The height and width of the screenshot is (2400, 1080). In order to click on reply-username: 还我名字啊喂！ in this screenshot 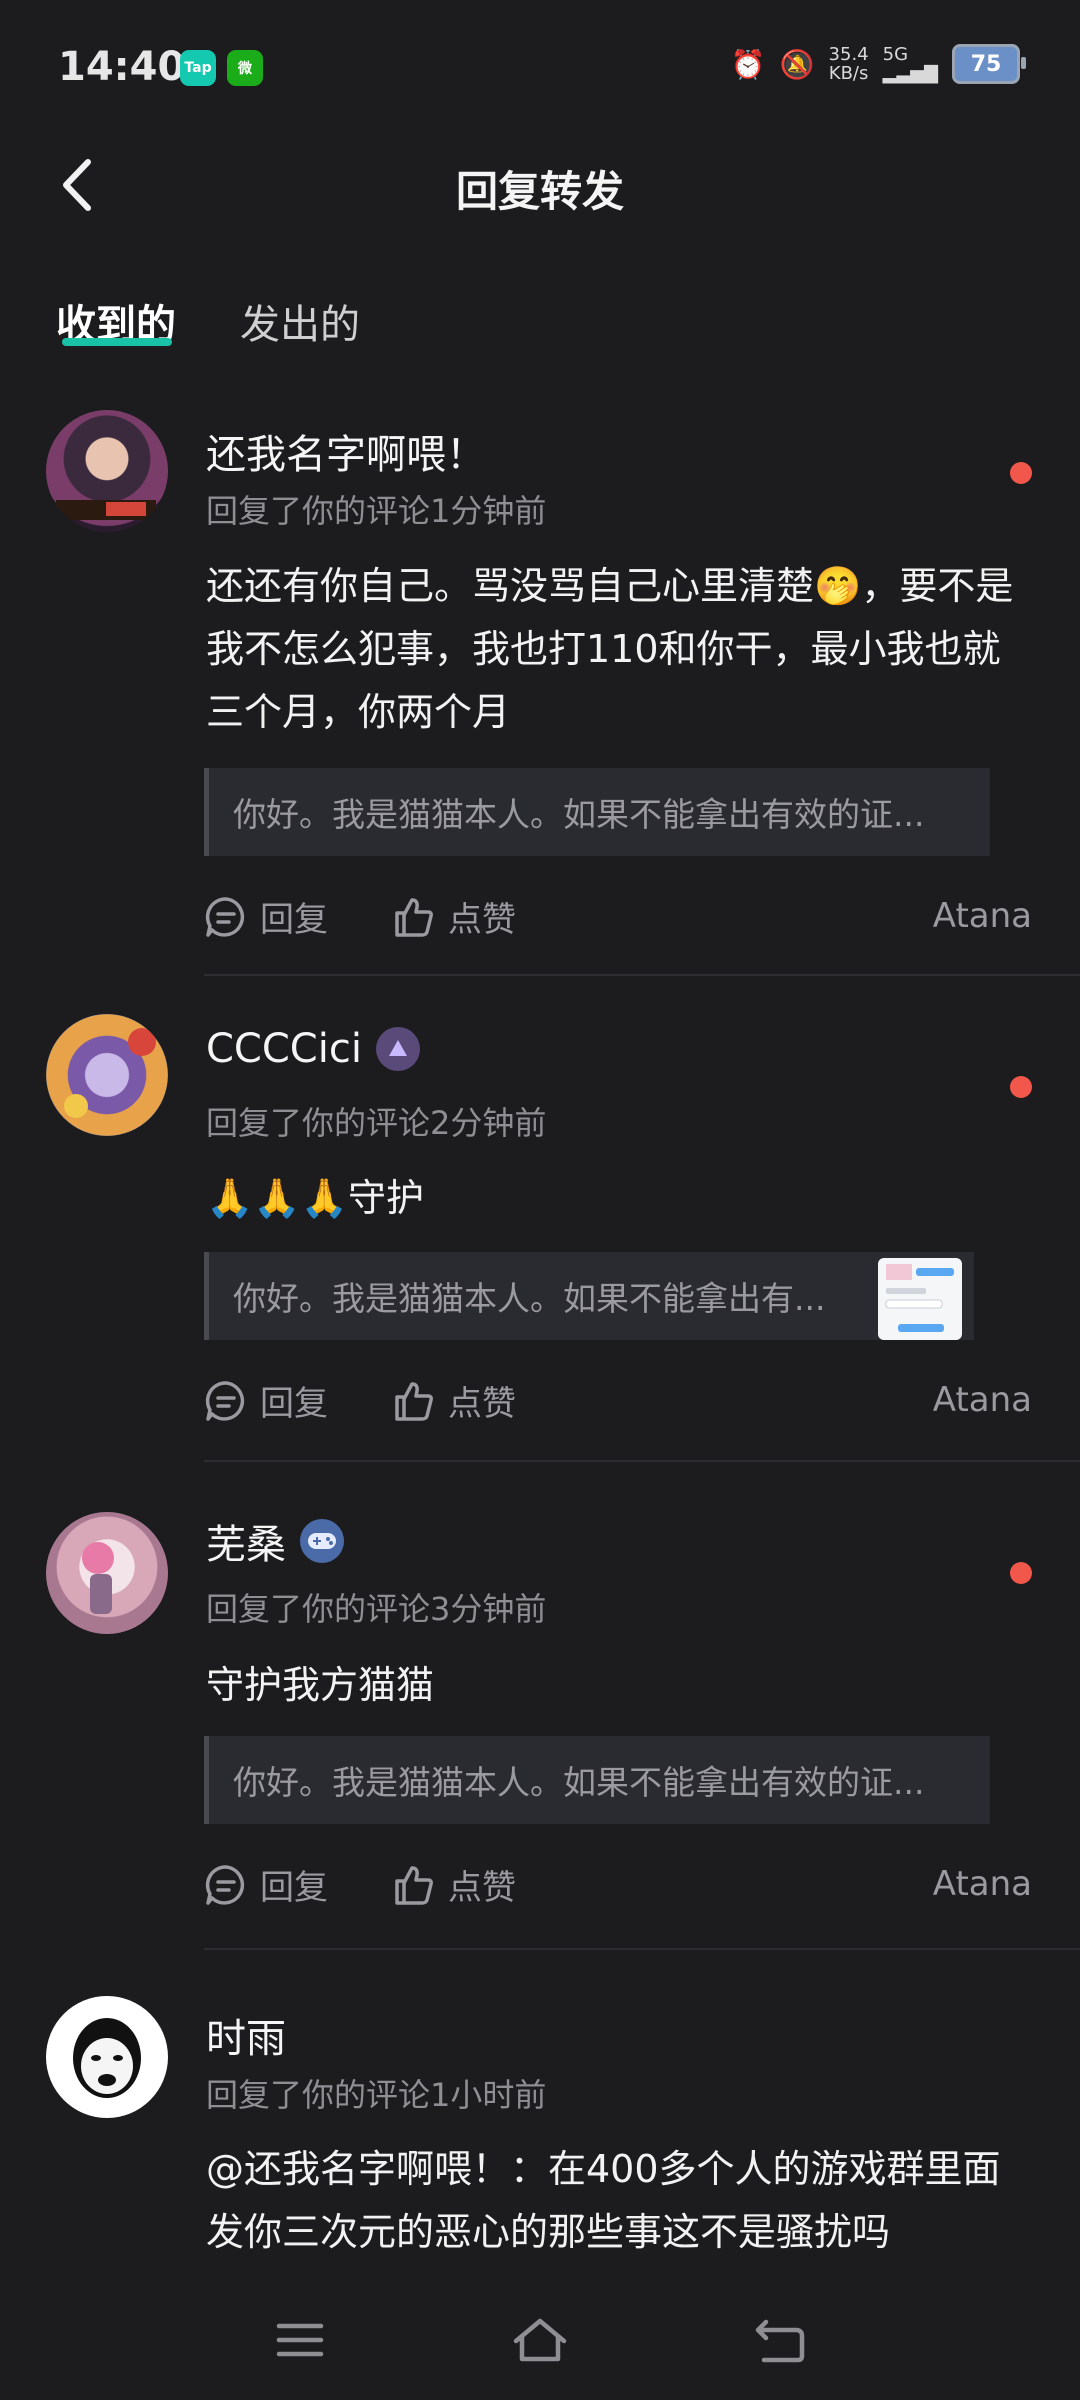, I will do `click(346, 451)`.